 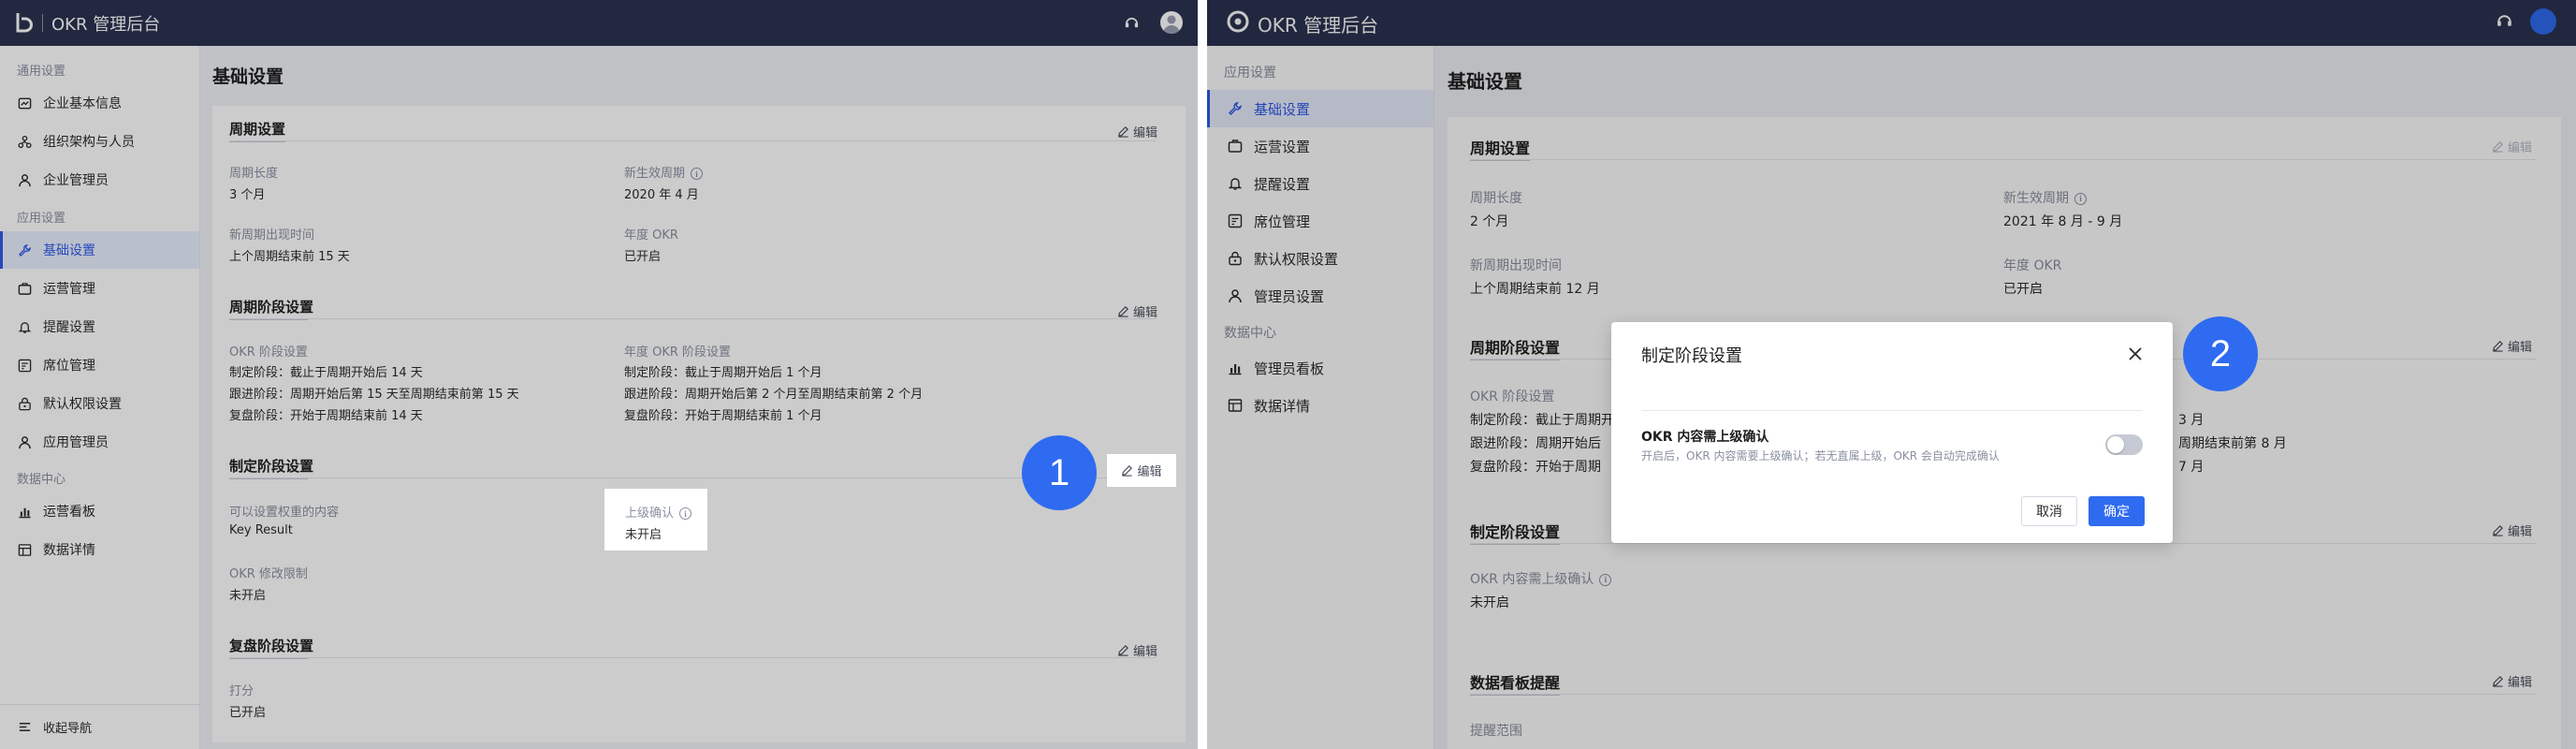 I want to click on superior-confirm-toggle, so click(x=2124, y=444).